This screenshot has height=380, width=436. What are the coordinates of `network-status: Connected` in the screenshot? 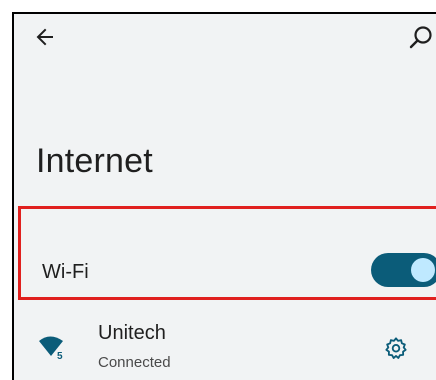 It's located at (134, 362).